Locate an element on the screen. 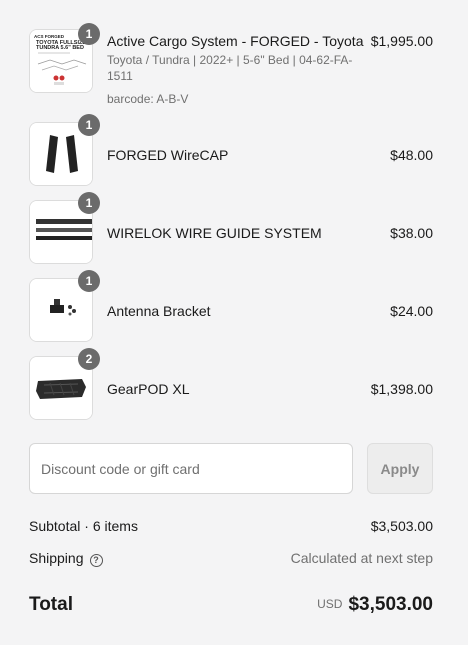  item-barcode: barcode: A-B-V is located at coordinates (148, 99).